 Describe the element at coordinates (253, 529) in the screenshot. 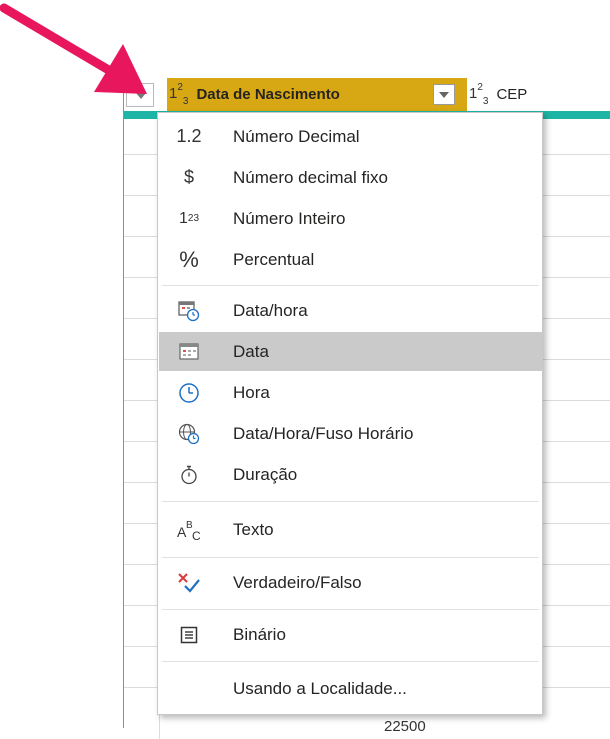

I see `menu-item-label: Texto` at that location.